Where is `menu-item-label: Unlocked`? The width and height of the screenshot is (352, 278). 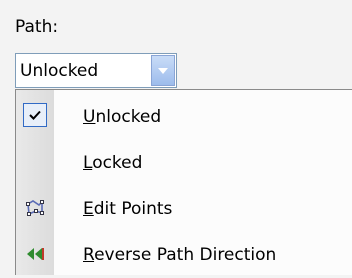
menu-item-label: Unlocked is located at coordinates (122, 117).